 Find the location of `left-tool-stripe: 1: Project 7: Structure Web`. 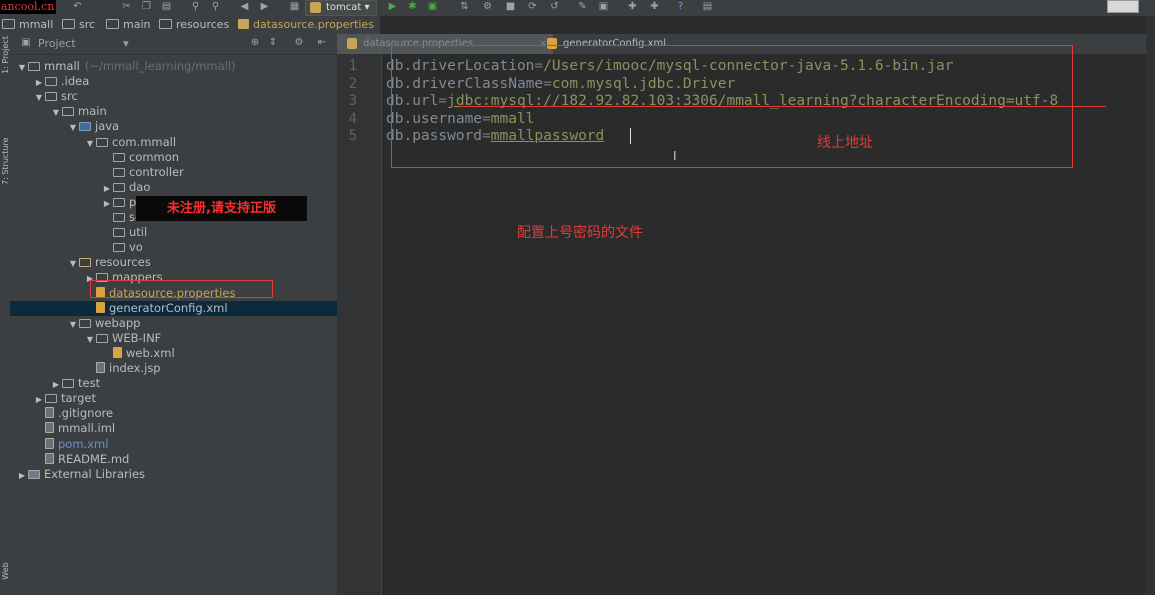

left-tool-stripe: 1: Project 7: Structure Web is located at coordinates (5, 314).